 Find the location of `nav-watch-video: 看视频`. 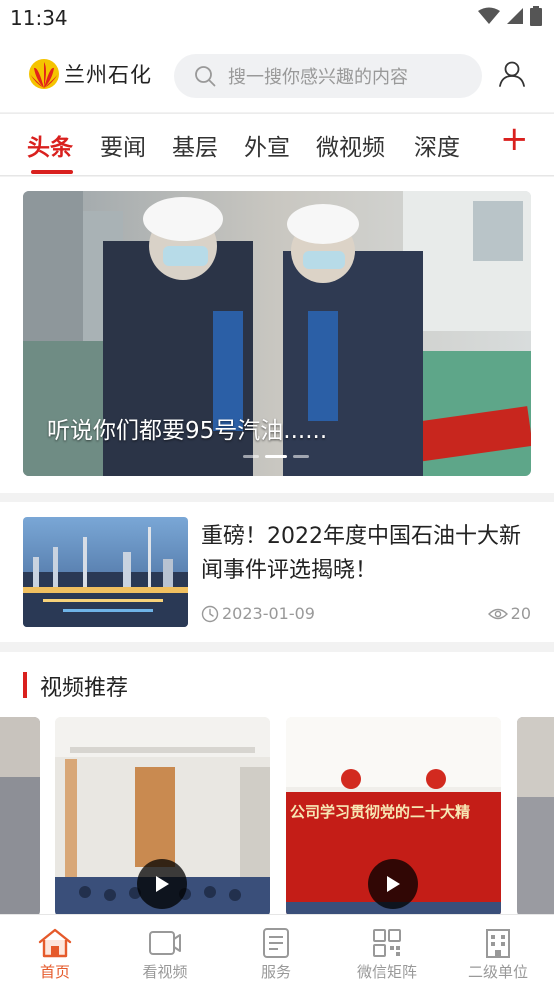

nav-watch-video: 看视频 is located at coordinates (165, 952).